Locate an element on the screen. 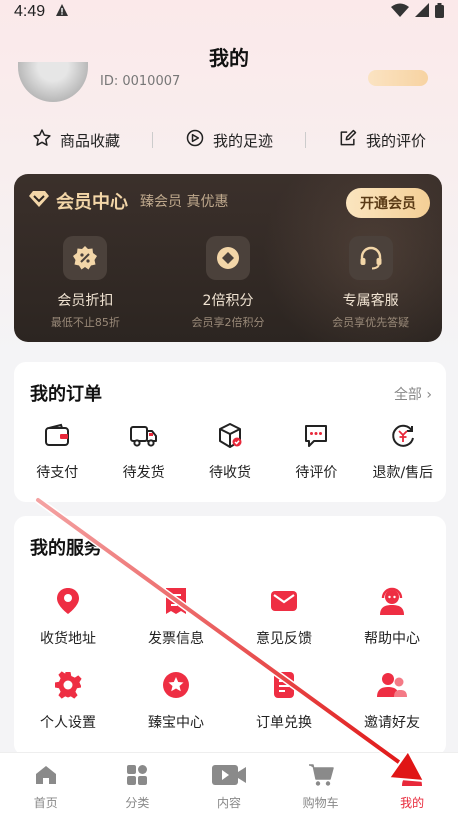  quick-link-favorites: 商品收藏 is located at coordinates (76, 140).